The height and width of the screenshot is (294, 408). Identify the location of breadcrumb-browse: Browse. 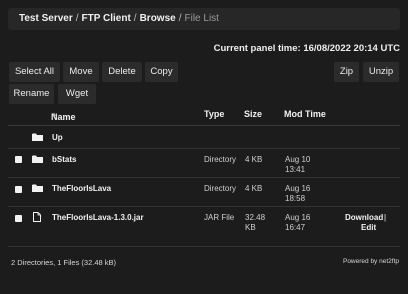
(158, 18).